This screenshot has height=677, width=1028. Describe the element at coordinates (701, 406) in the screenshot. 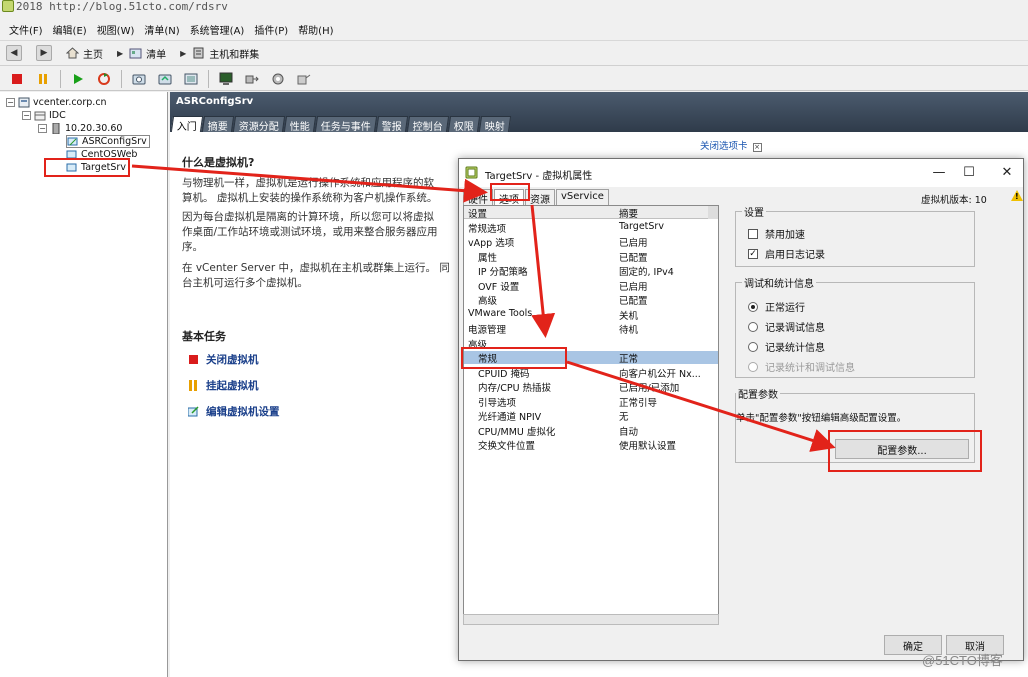

I see `arrow-to-config-button` at that location.